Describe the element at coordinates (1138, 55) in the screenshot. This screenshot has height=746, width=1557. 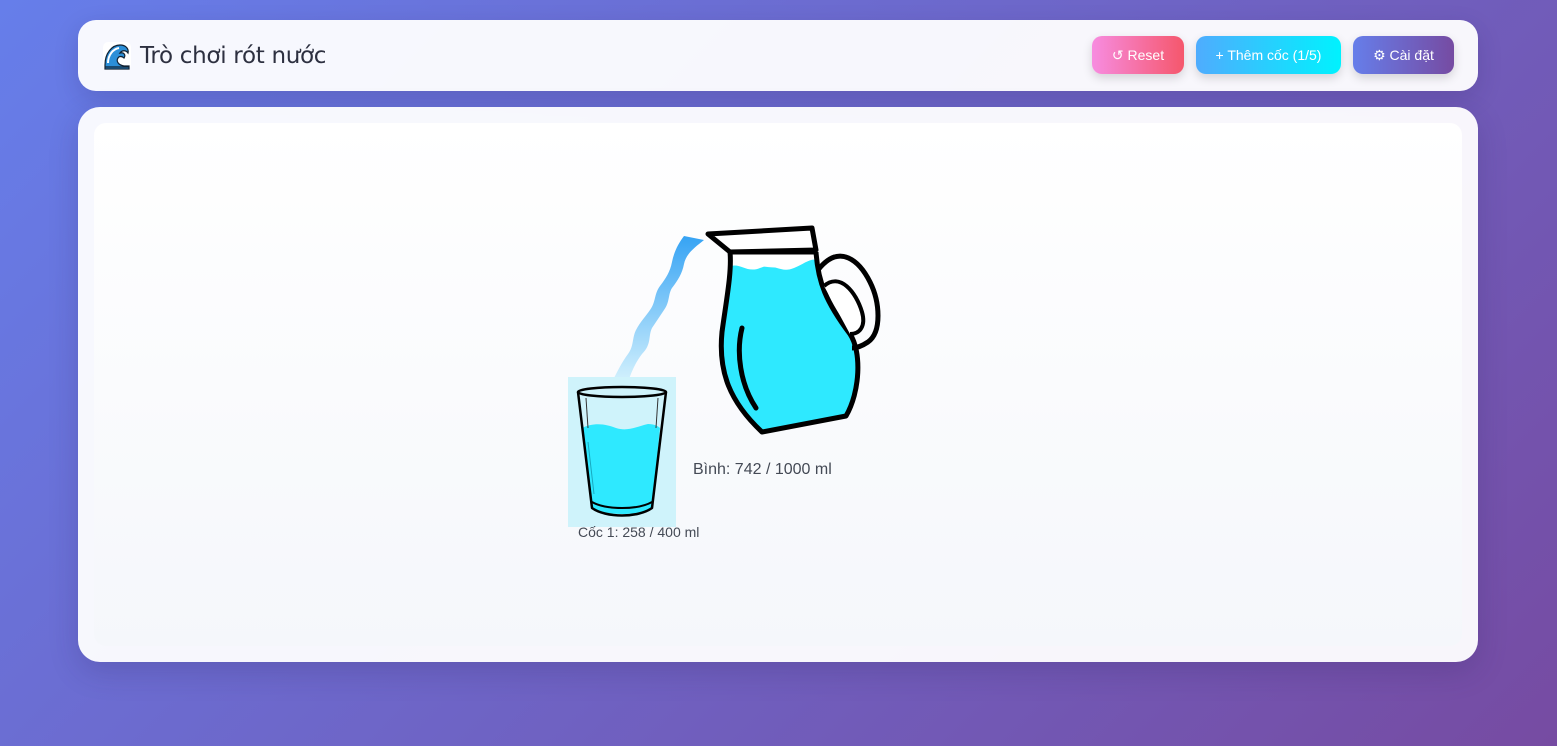
I see `reset-button: ↺ Reset` at that location.